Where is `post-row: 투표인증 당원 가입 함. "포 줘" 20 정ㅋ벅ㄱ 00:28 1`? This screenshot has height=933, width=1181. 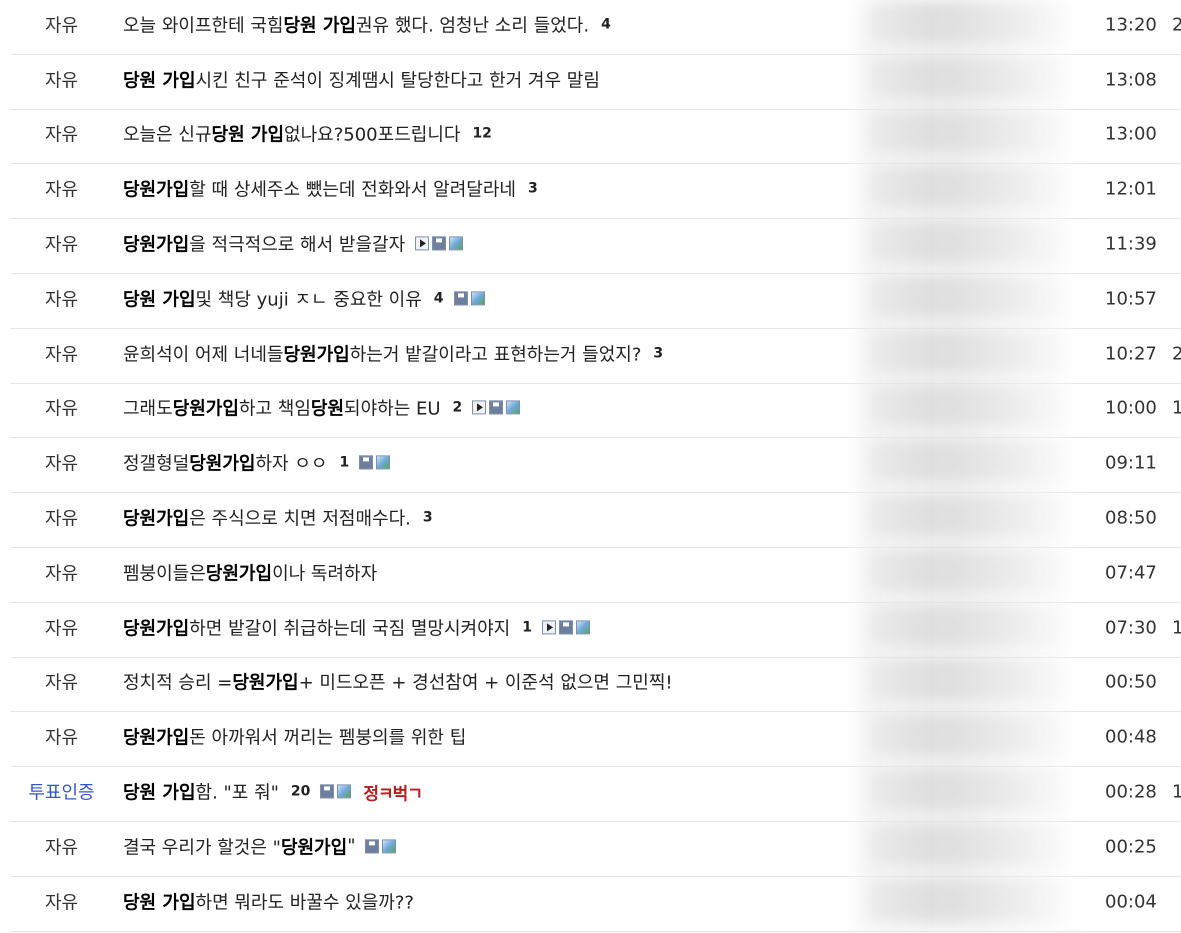 post-row: 투표인증 당원 가입 함. "포 줘" 20 정ㅋ벅ㄱ 00:28 1 is located at coordinates (595, 794).